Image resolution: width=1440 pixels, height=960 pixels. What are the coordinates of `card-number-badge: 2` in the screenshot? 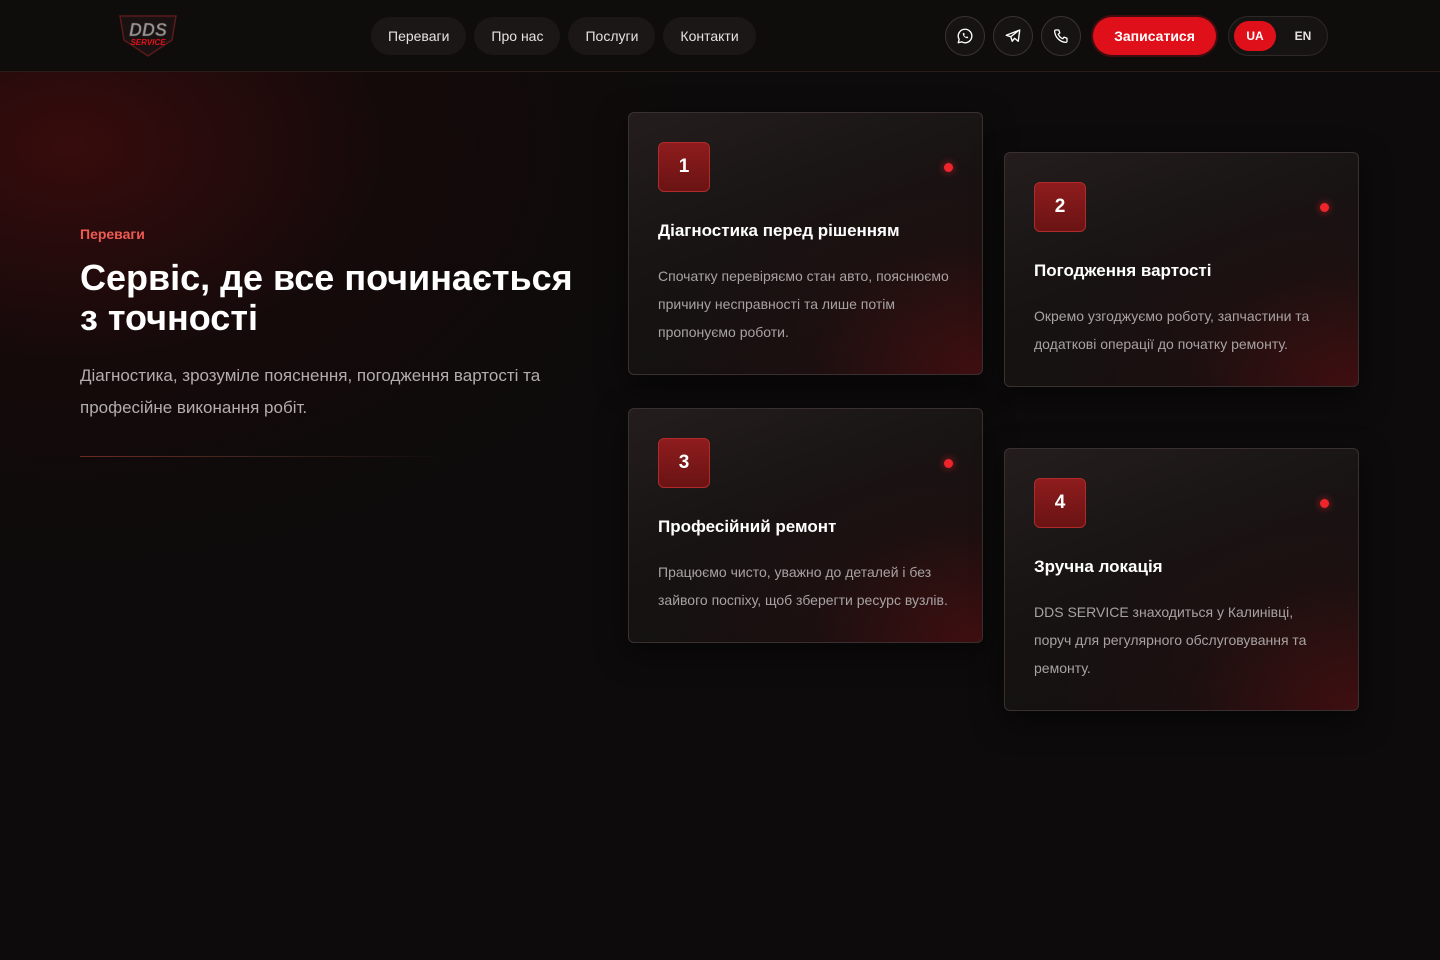 It's located at (1060, 207).